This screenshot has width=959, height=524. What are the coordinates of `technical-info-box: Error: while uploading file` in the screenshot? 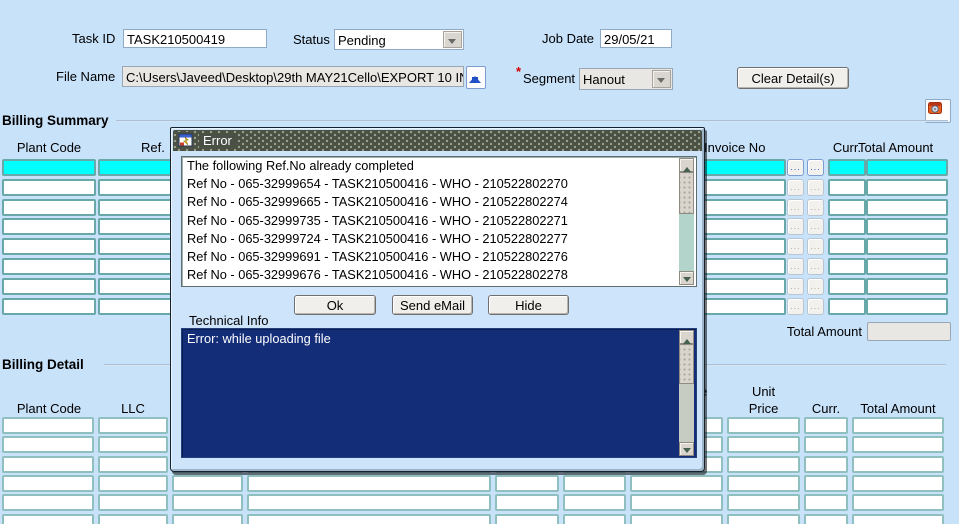 It's located at (439, 393).